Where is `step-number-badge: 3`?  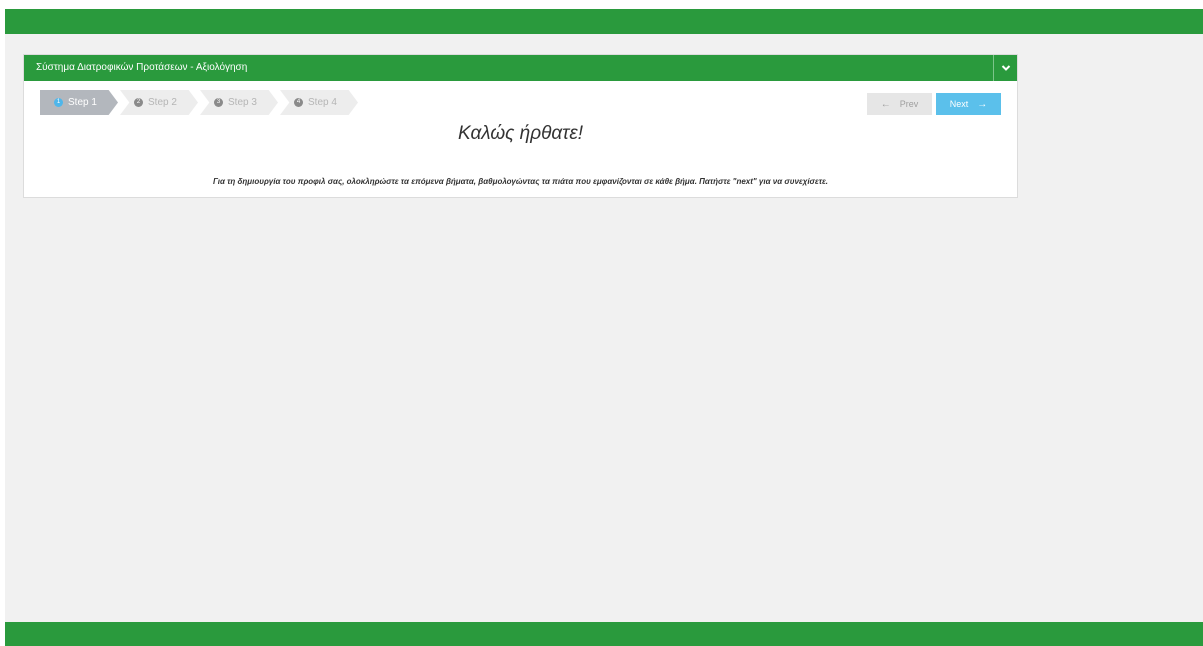
step-number-badge: 3 is located at coordinates (218, 102).